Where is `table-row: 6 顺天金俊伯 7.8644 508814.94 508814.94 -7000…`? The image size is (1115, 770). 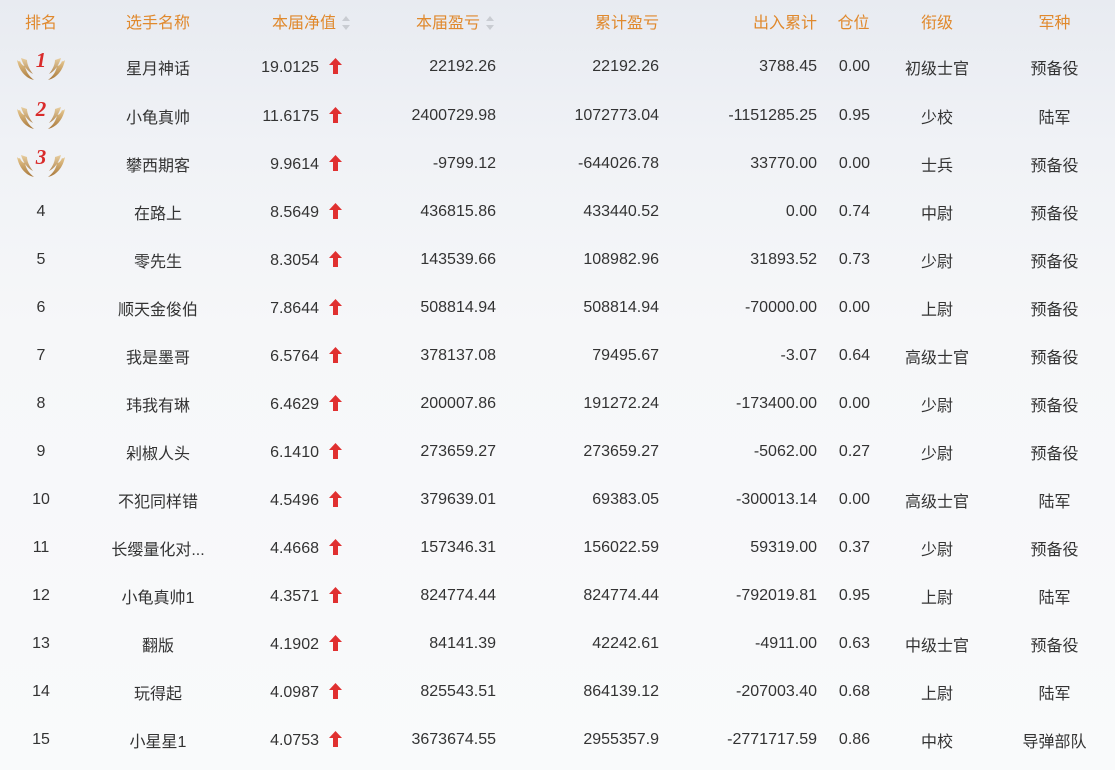
table-row: 6 顺天金俊伯 7.8644 508814.94 508814.94 -7000… is located at coordinates (557, 308).